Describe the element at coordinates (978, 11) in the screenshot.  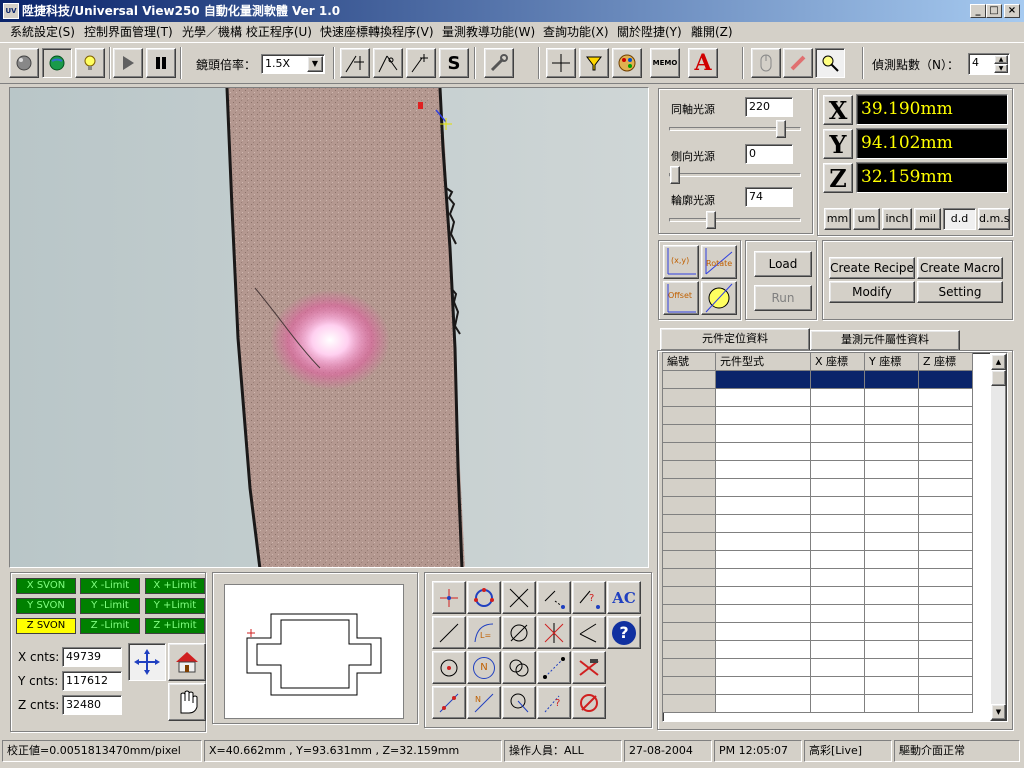
I see `minimize-button: _` at that location.